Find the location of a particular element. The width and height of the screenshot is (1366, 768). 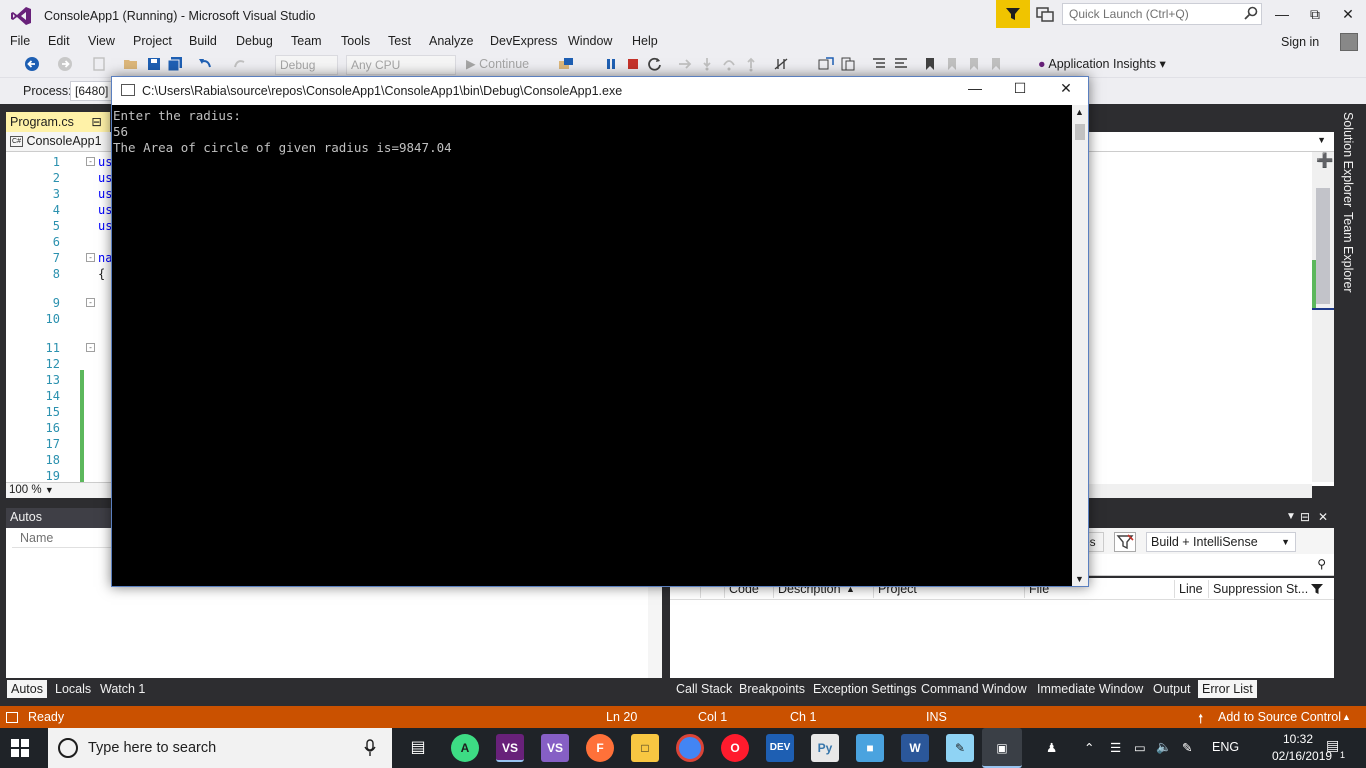

tab-output: Output is located at coordinates (1172, 689).